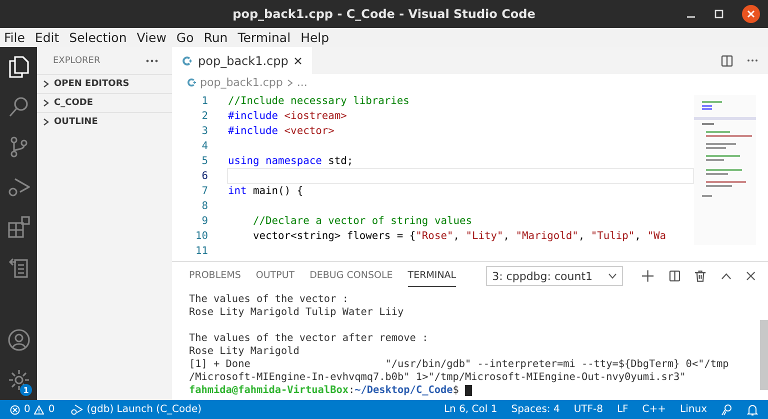 The height and width of the screenshot is (419, 768). Describe the element at coordinates (281, 130) in the screenshot. I see `code-line: #include <vector>` at that location.